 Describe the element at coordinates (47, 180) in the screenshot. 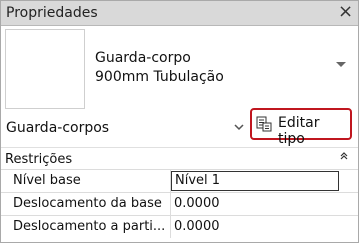

I see `property-name: Nível base` at that location.